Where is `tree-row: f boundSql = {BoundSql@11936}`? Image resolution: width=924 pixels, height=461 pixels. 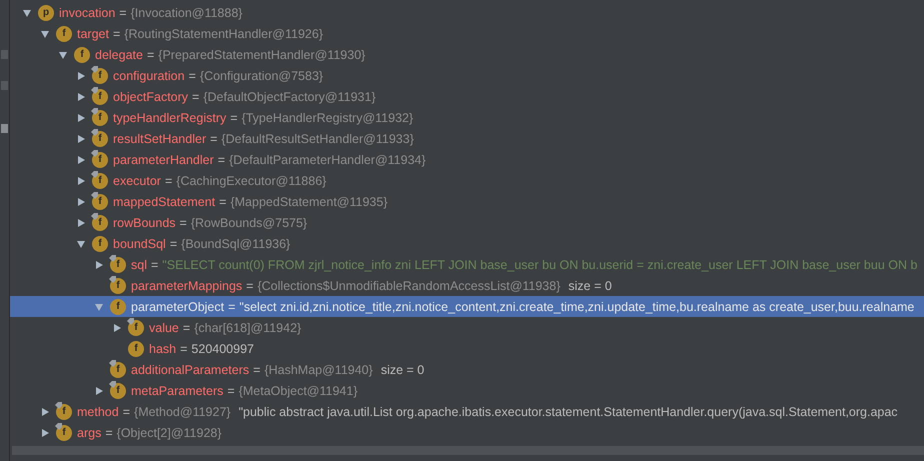
tree-row: f boundSql = {BoundSql@11936} is located at coordinates (467, 243).